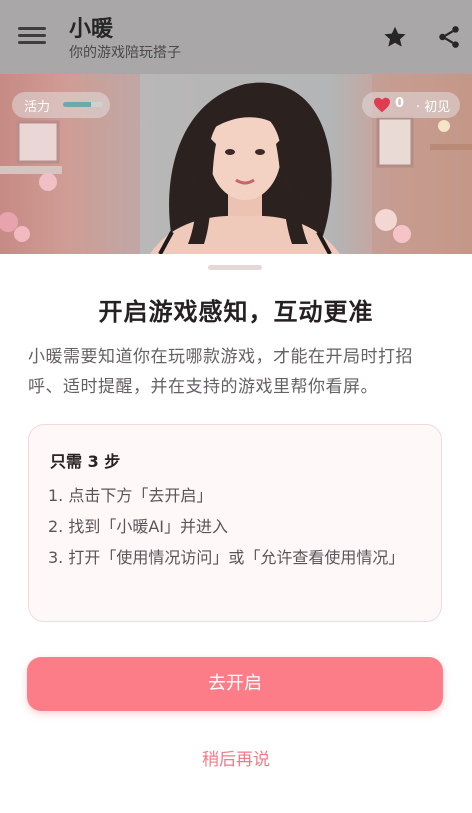  What do you see at coordinates (395, 37) in the screenshot?
I see `star-icon` at bounding box center [395, 37].